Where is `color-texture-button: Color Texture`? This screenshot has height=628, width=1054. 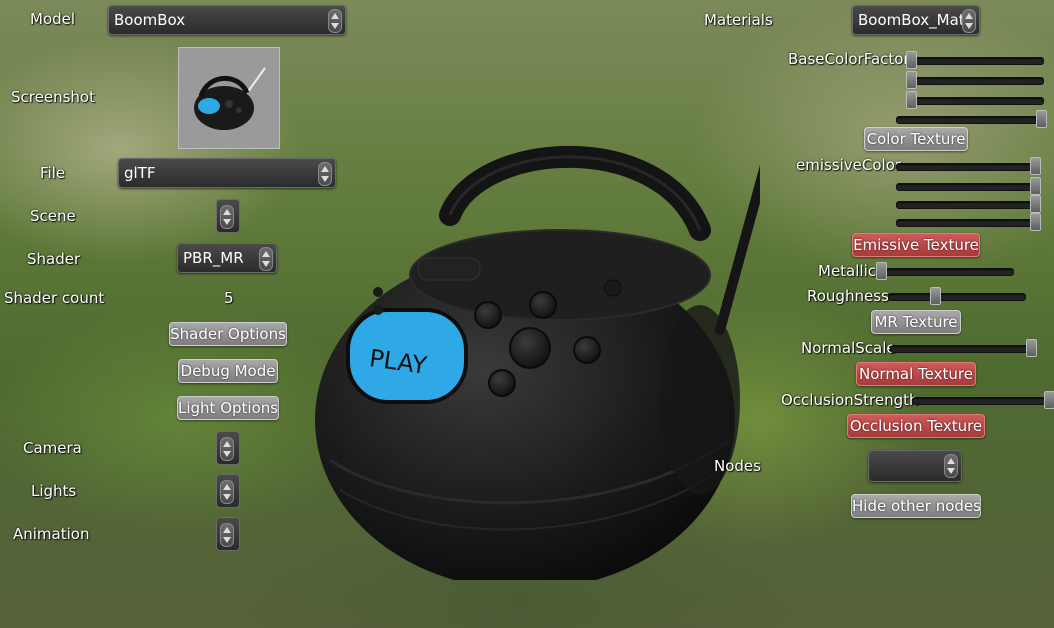
color-texture-button: Color Texture is located at coordinates (916, 139).